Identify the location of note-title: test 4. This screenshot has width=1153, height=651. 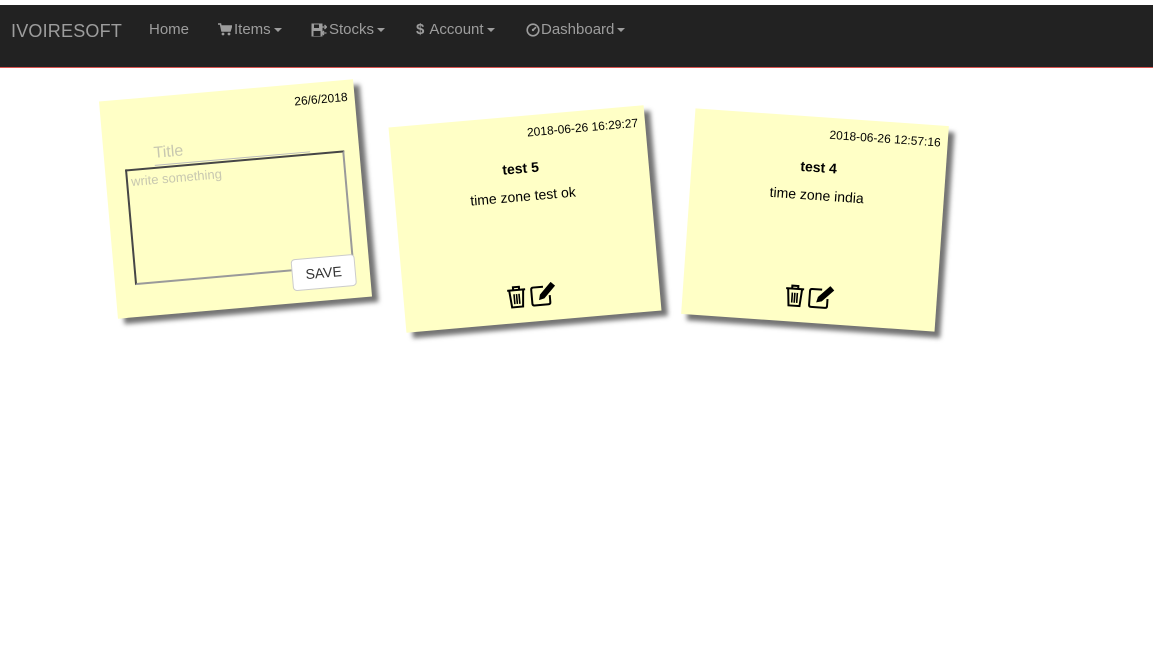
(818, 167).